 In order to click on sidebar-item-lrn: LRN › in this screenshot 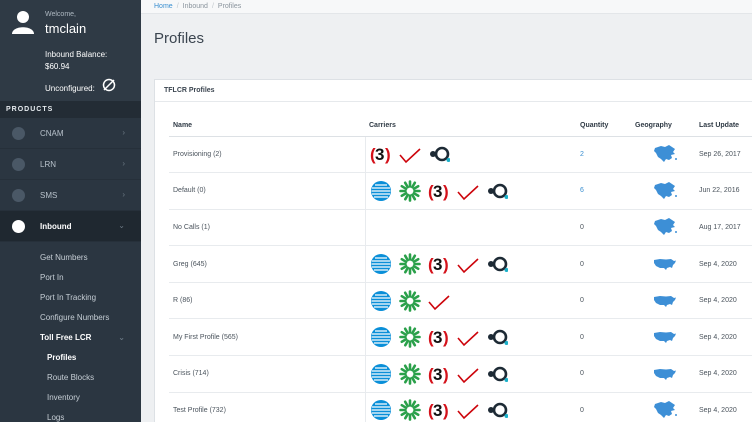, I will do `click(70, 164)`.